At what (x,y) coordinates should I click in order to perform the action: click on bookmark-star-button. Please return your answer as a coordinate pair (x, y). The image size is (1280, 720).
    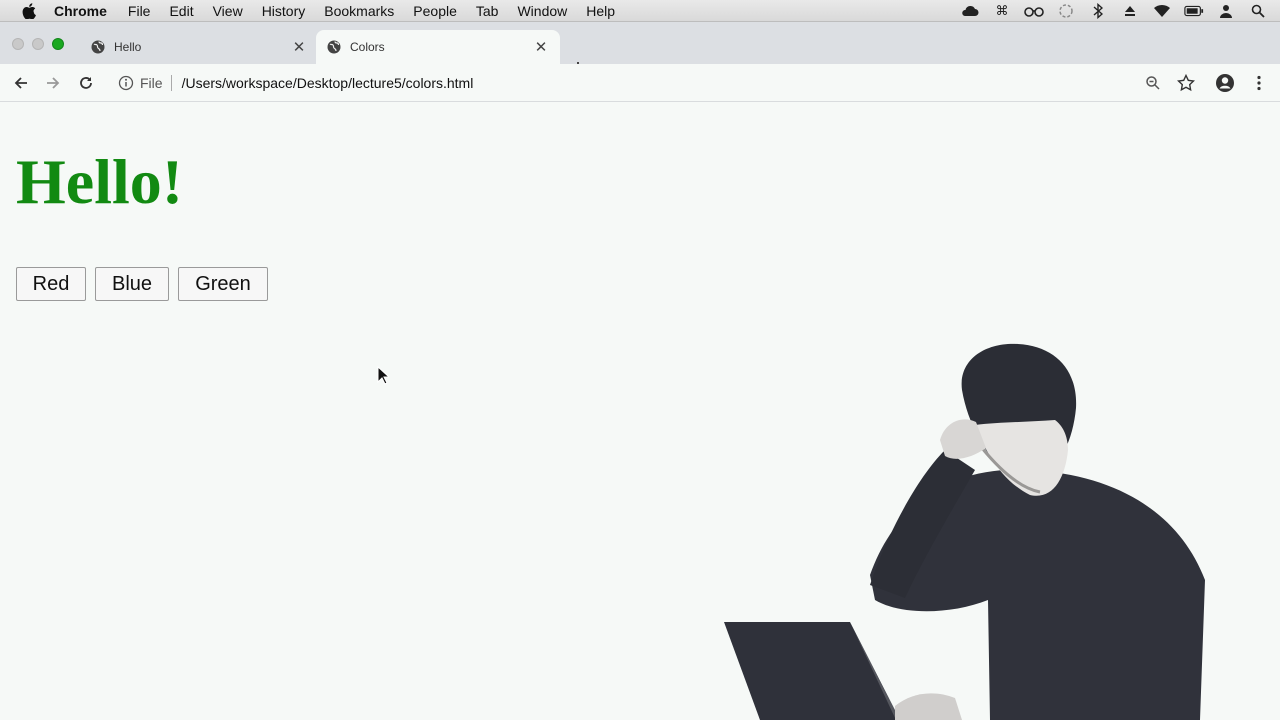
    Looking at the image, I should click on (1186, 83).